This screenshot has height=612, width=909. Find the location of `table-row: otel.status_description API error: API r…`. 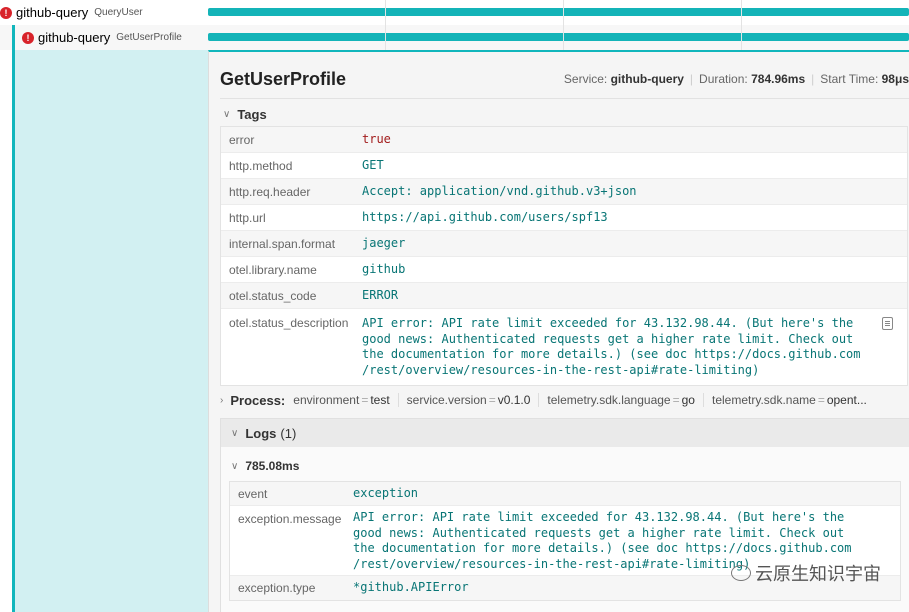

table-row: otel.status_description API error: API r… is located at coordinates (564, 347).